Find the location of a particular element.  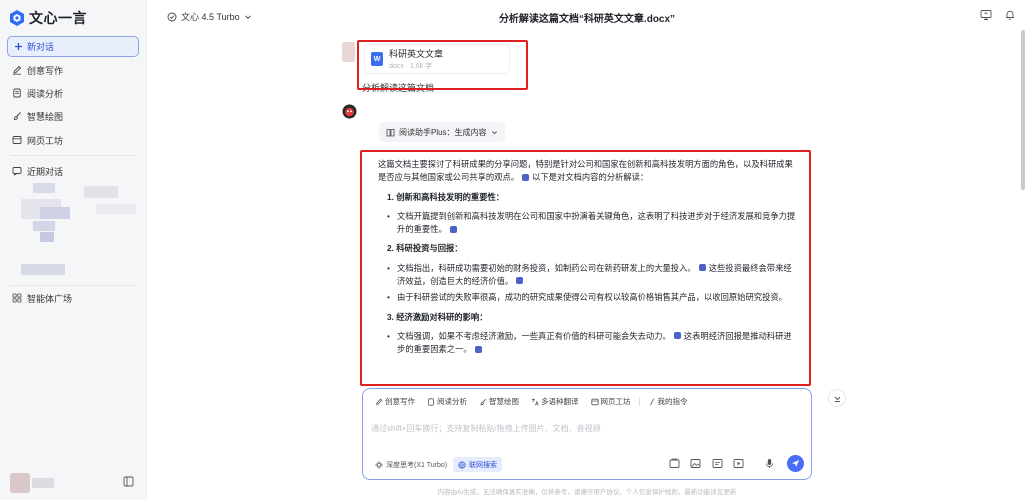

image-icon is located at coordinates (695, 463).